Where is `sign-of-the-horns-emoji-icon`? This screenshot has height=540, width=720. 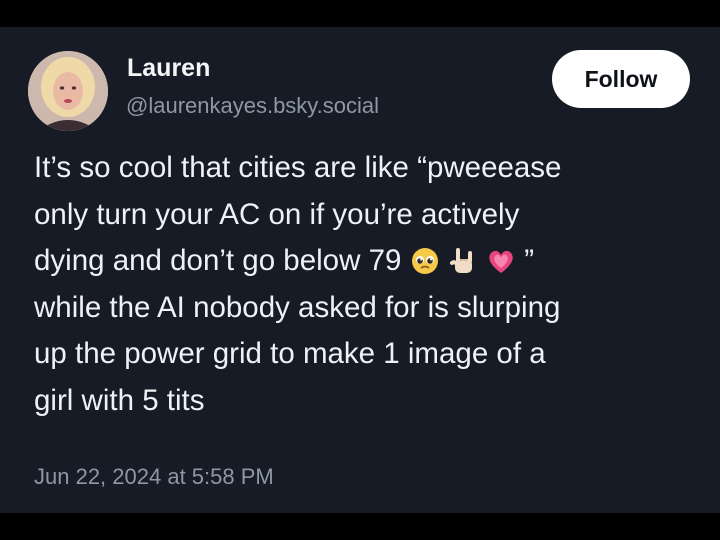
sign-of-the-horns-emoji-icon is located at coordinates (463, 261).